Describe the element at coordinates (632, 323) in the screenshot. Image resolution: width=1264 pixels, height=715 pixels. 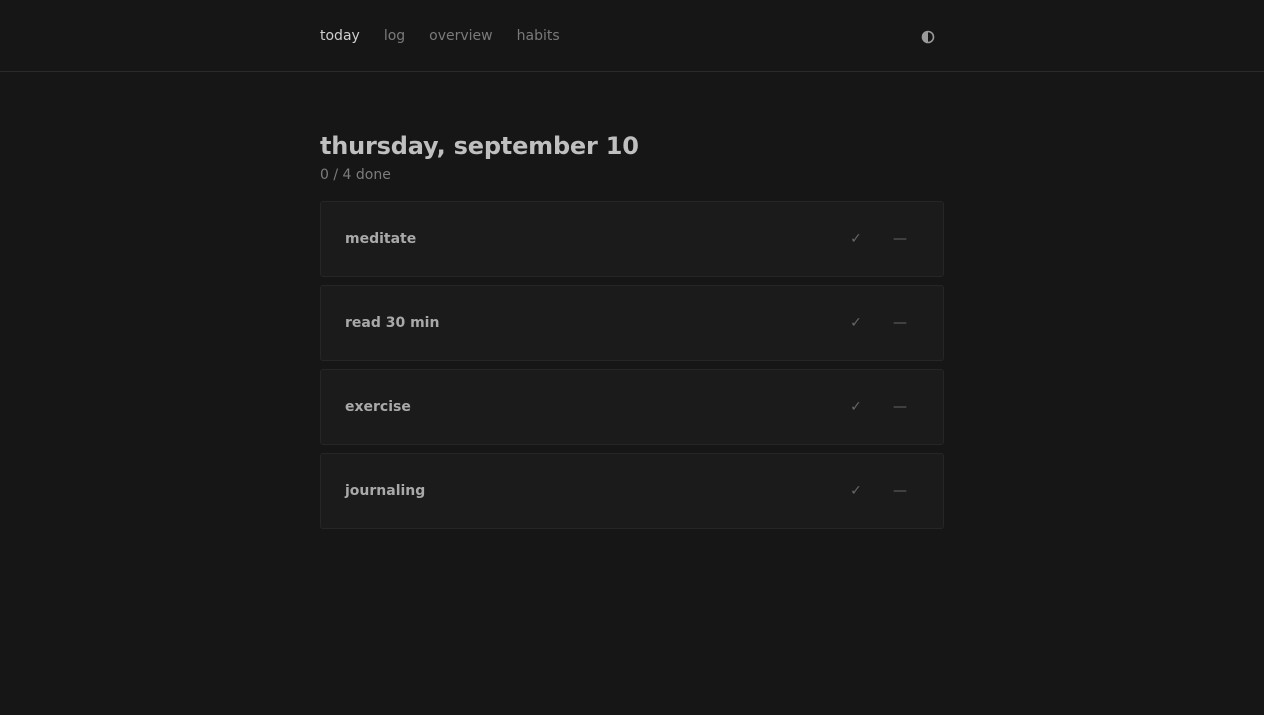
I see `habit-card-read: read 30 min ✓ —` at that location.